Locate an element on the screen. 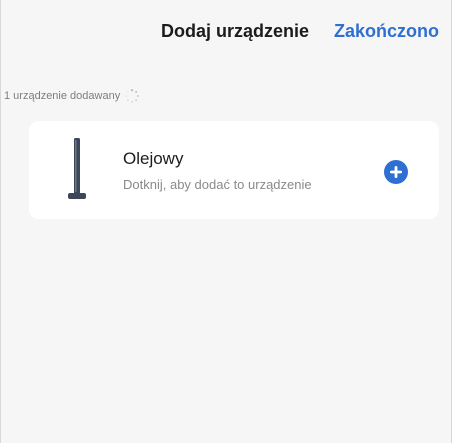 The width and height of the screenshot is (452, 443). adding-status-text: 1 urządzenie dodawany is located at coordinates (62, 96).